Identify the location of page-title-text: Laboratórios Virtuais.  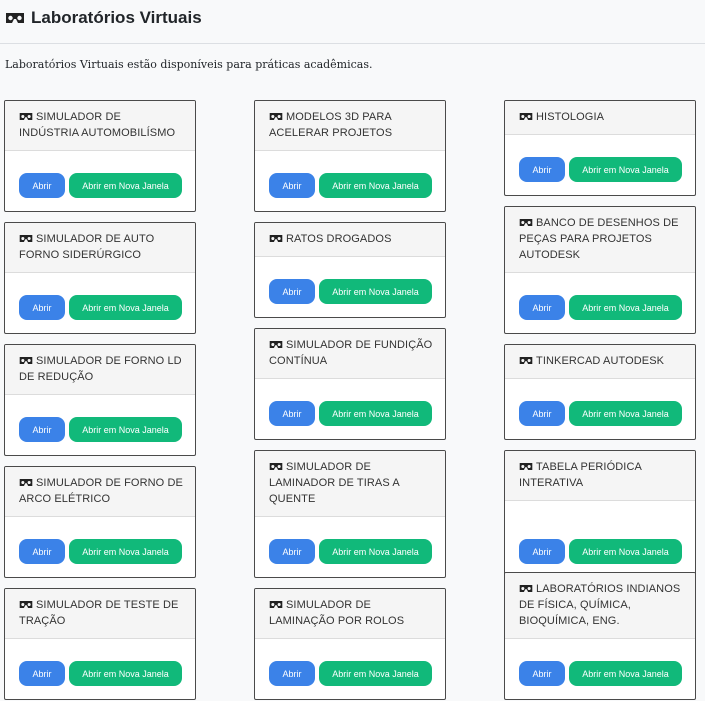
(116, 17).